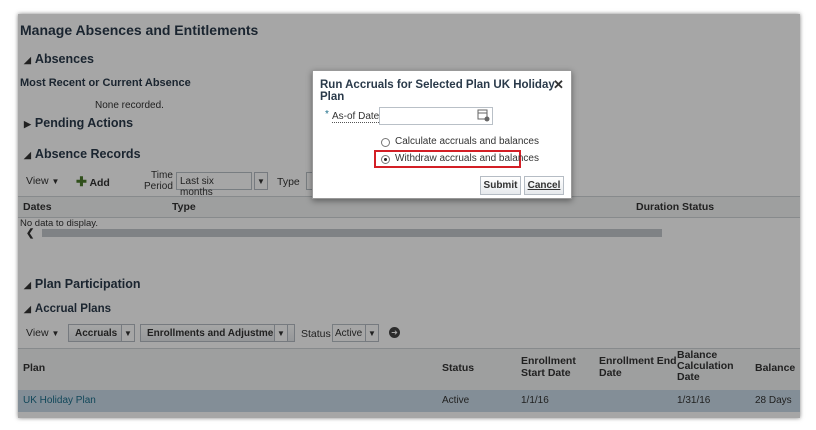 The image size is (816, 430). What do you see at coordinates (385, 159) in the screenshot?
I see `withdraw-radio` at bounding box center [385, 159].